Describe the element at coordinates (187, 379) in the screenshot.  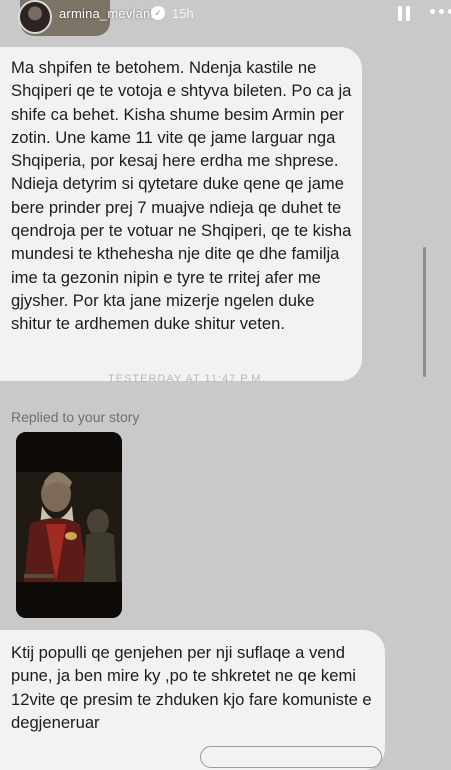
I see `faded-timestamp: TESTERDAY AT 11:47 P.M.` at that location.